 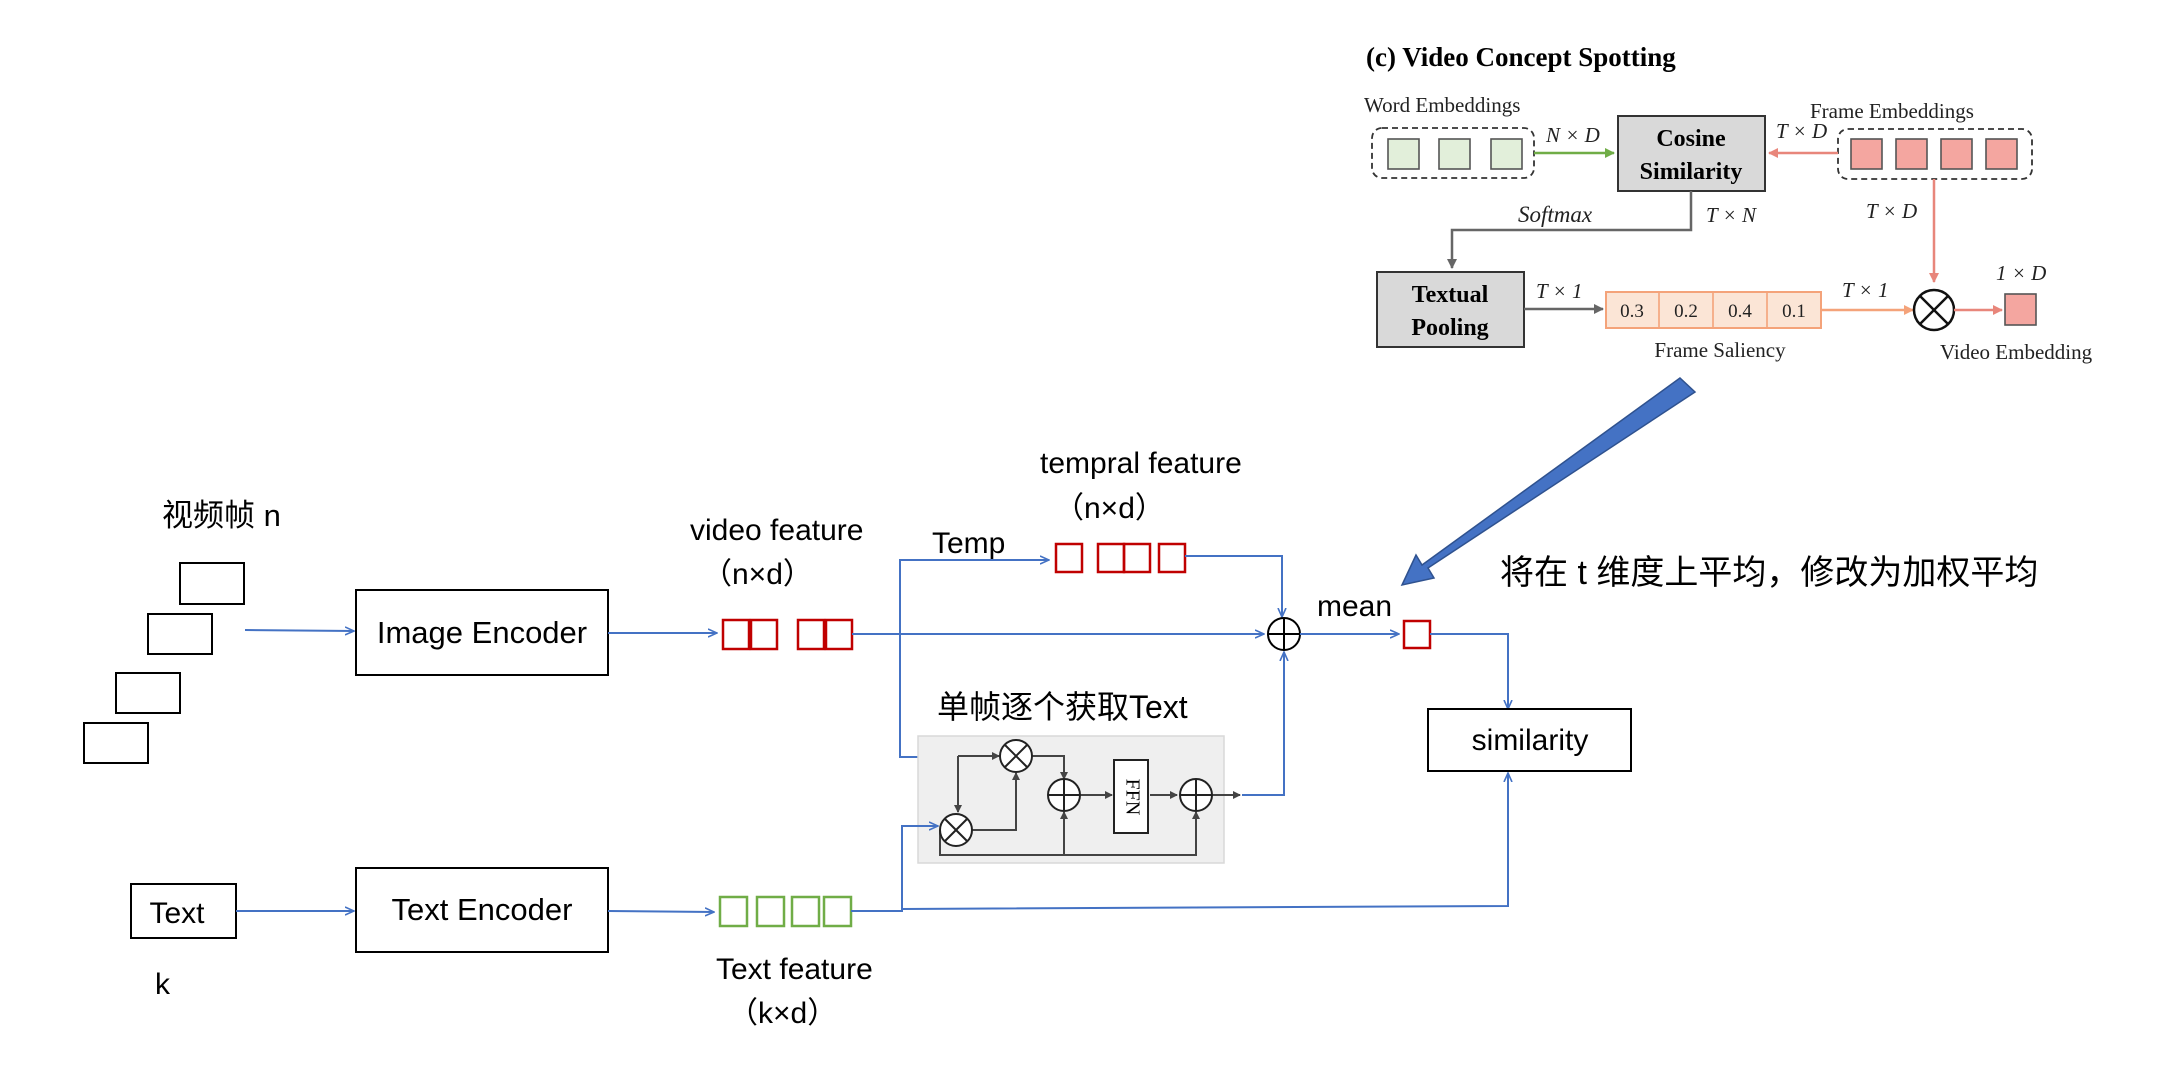 What do you see at coordinates (1109, 508) in the screenshot?
I see `temporal-feature-dim: （n×d）` at bounding box center [1109, 508].